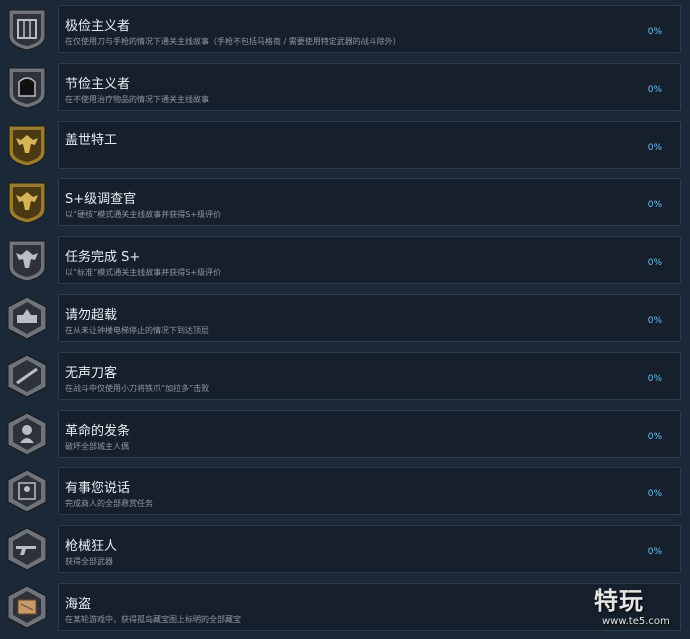  I want to click on achievement-title: 无声刀客, so click(91, 373).